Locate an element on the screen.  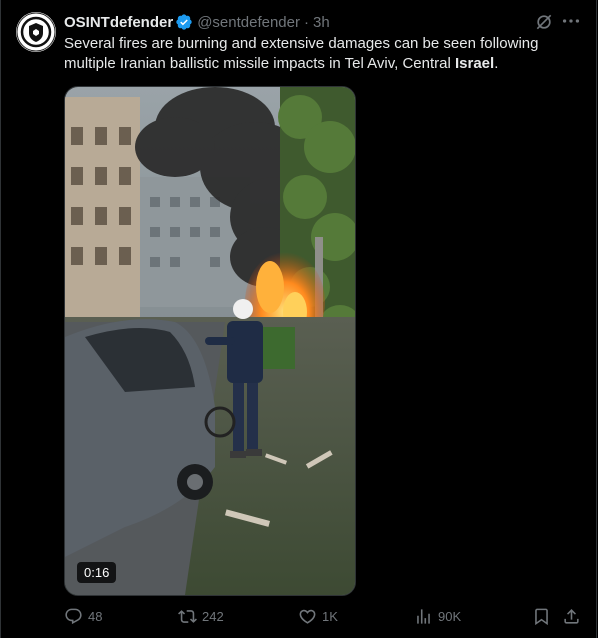
grok-icon is located at coordinates (544, 22).